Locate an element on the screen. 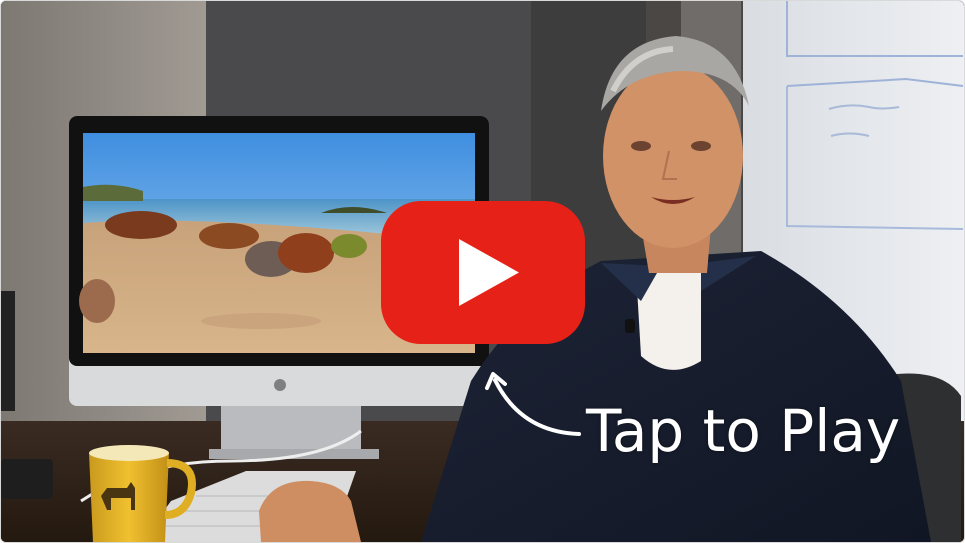 Image resolution: width=965 pixels, height=543 pixels. play-icon is located at coordinates (483, 272).